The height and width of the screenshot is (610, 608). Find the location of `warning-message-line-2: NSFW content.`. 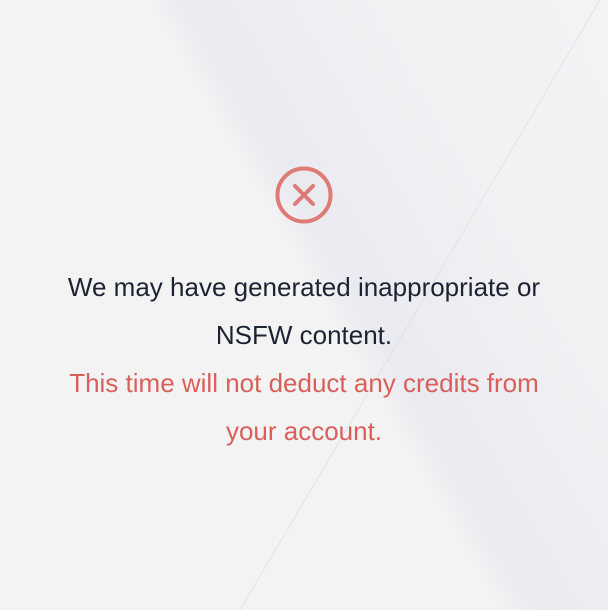

warning-message-line-2: NSFW content. is located at coordinates (304, 335).